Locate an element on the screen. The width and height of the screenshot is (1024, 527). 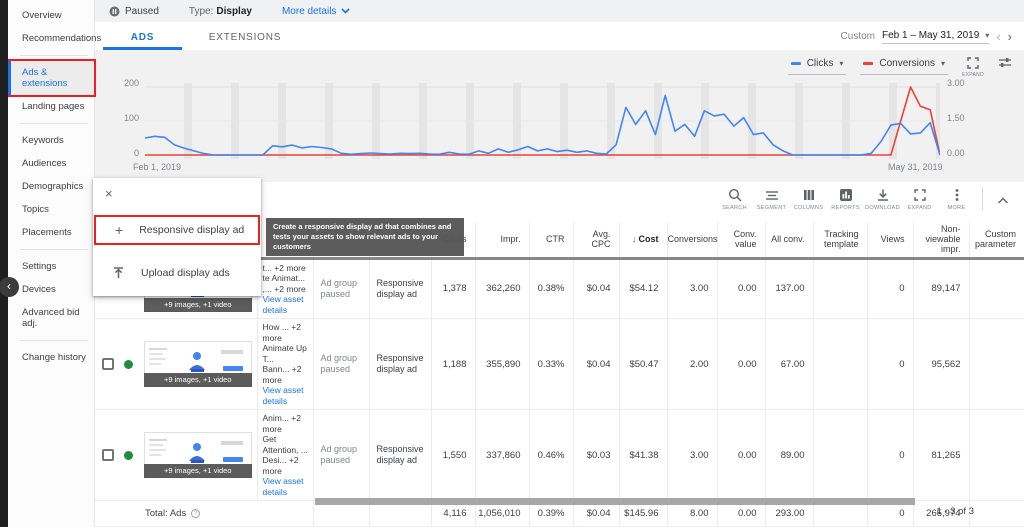
tab-ads: ADS is located at coordinates (142, 36).